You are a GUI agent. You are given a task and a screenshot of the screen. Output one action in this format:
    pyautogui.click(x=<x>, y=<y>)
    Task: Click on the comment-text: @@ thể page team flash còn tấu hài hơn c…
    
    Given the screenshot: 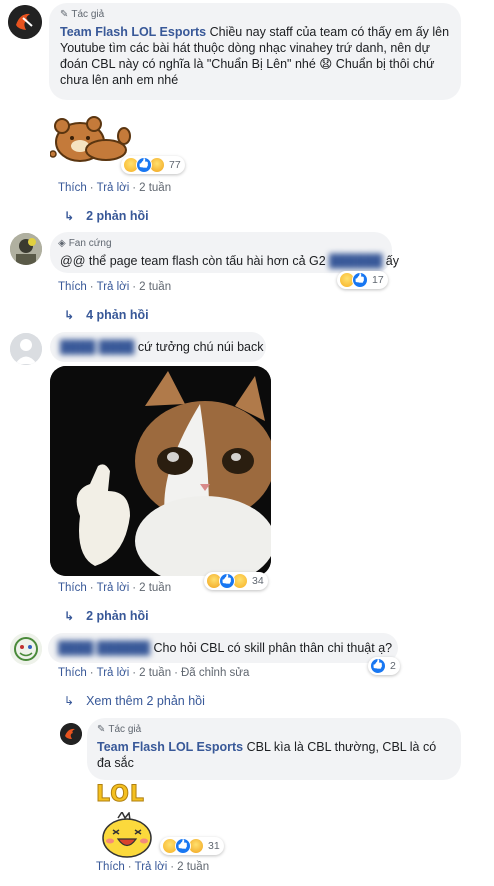 What is the action you would take?
    pyautogui.click(x=193, y=261)
    